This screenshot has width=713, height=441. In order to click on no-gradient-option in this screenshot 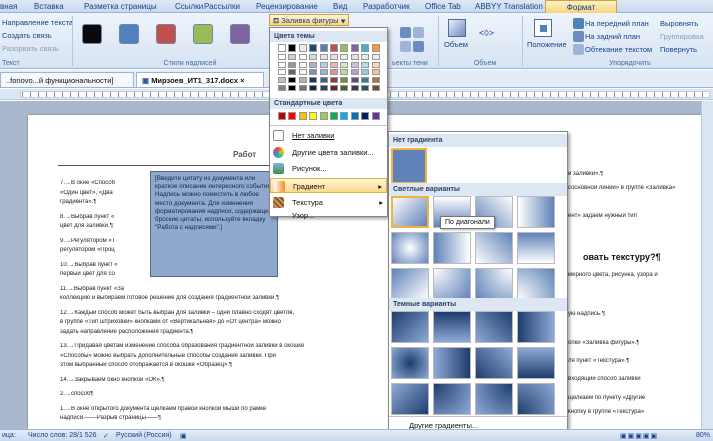, I will do `click(409, 166)`.